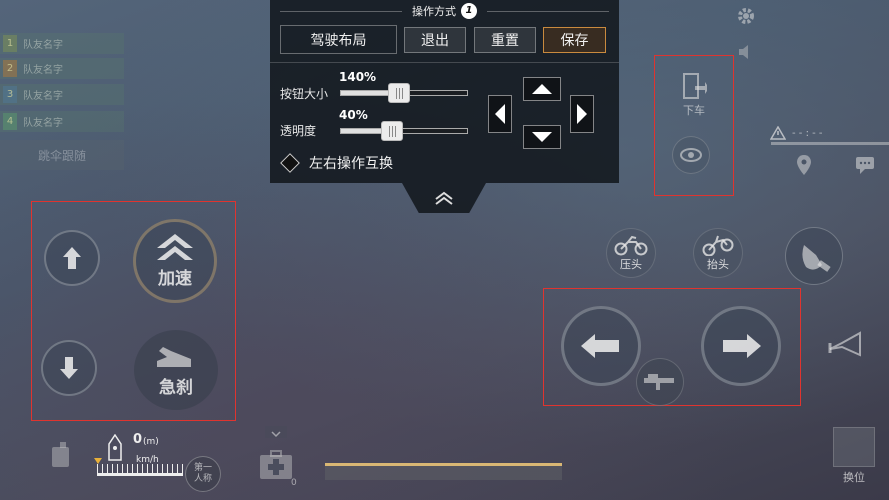 This screenshot has width=889, height=500. Describe the element at coordinates (469, 11) in the screenshot. I see `panel-title-badge: 1` at that location.